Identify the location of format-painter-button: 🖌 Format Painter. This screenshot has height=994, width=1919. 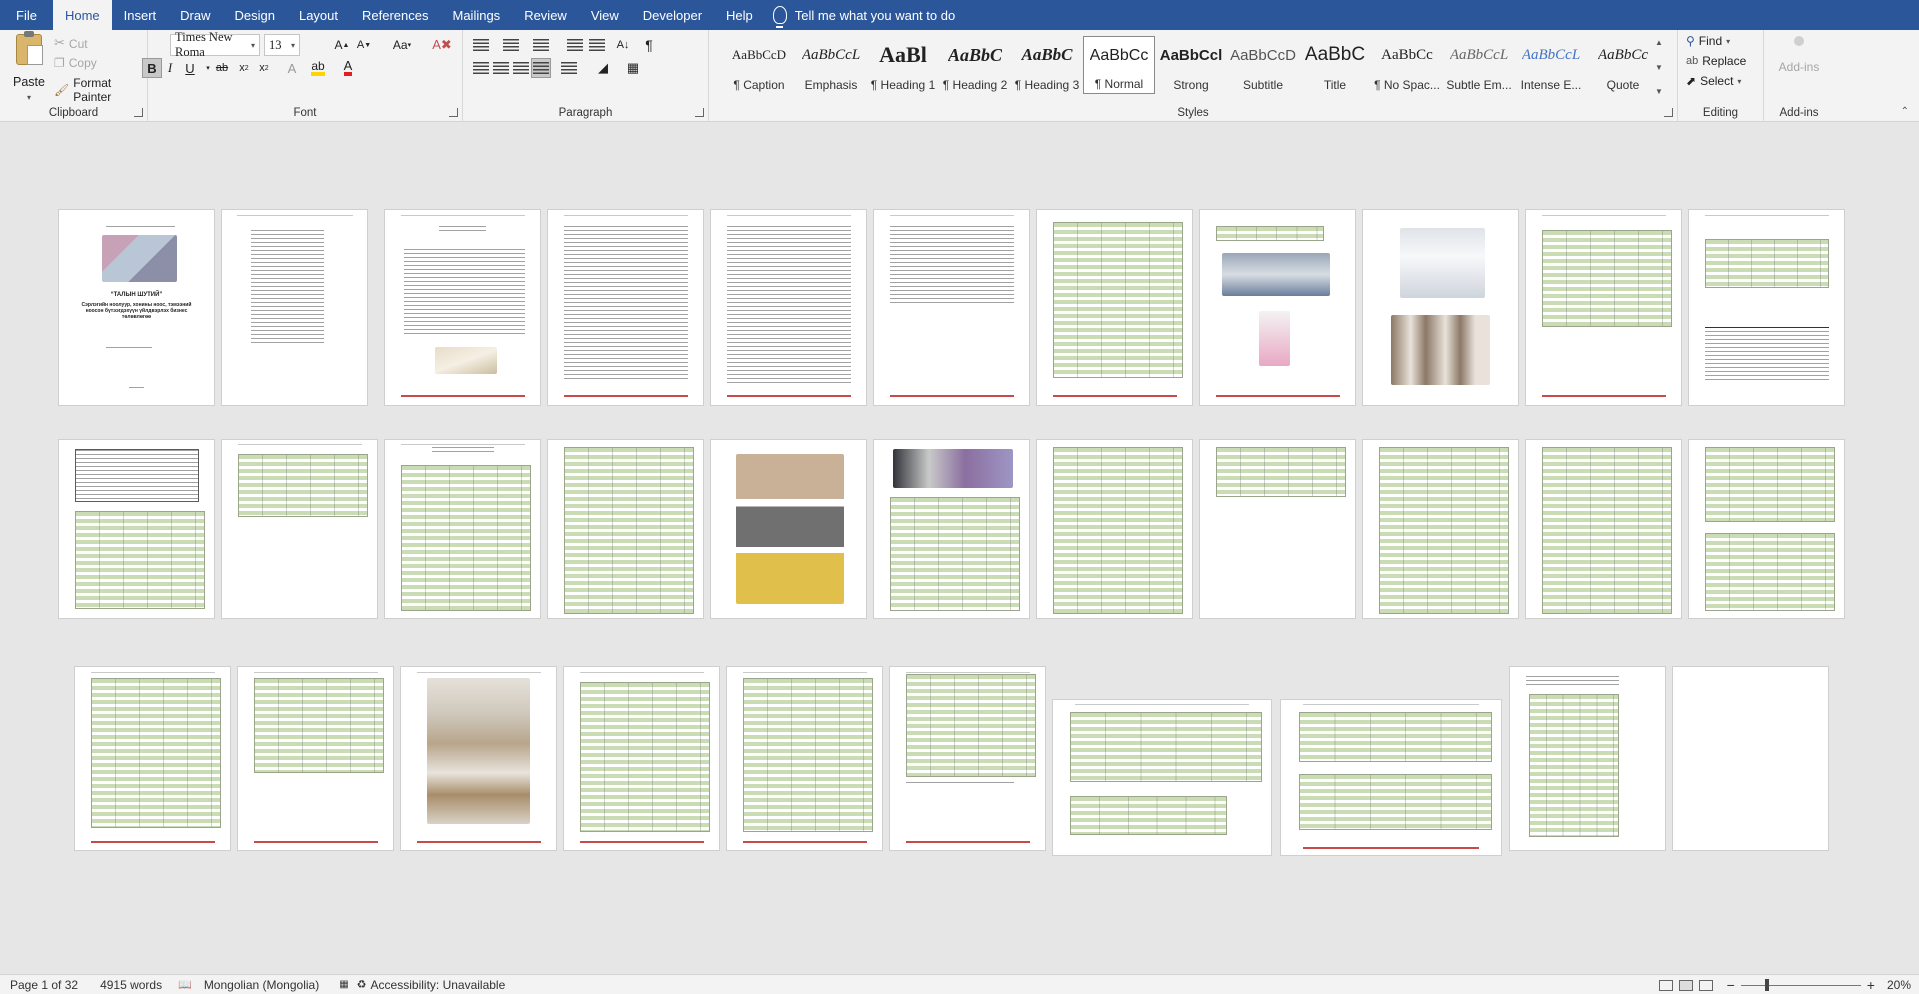
(100, 90).